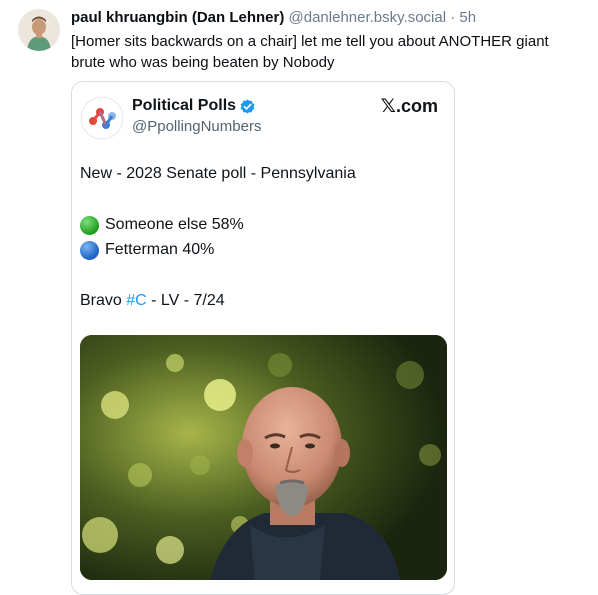 The height and width of the screenshot is (595, 598). Describe the element at coordinates (174, 224) in the screenshot. I see `result-text: Someone else 58%` at that location.